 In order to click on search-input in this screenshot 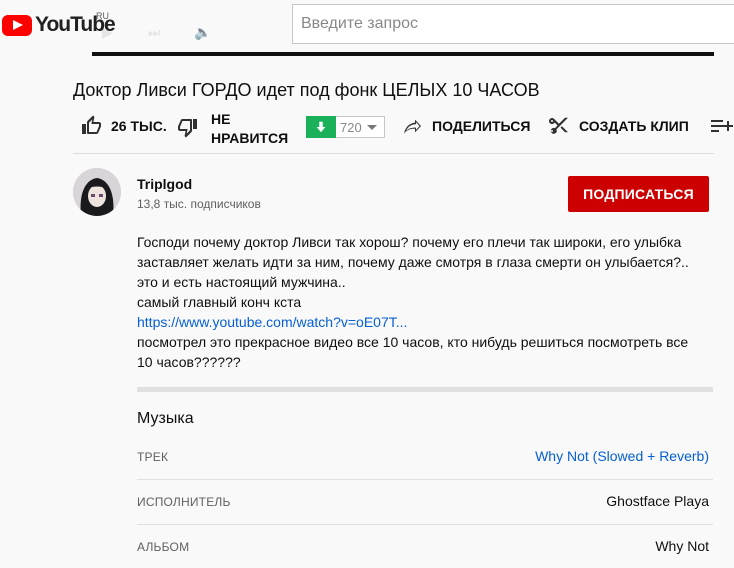, I will do `click(513, 24)`.